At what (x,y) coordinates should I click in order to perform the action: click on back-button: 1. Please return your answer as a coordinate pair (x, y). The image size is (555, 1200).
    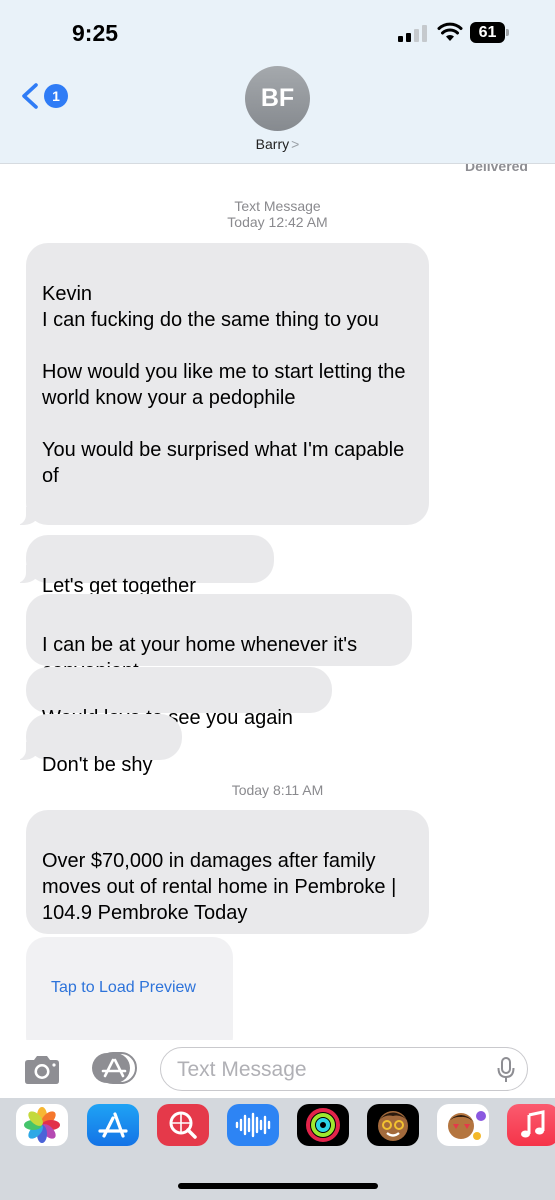
    Looking at the image, I should click on (43, 96).